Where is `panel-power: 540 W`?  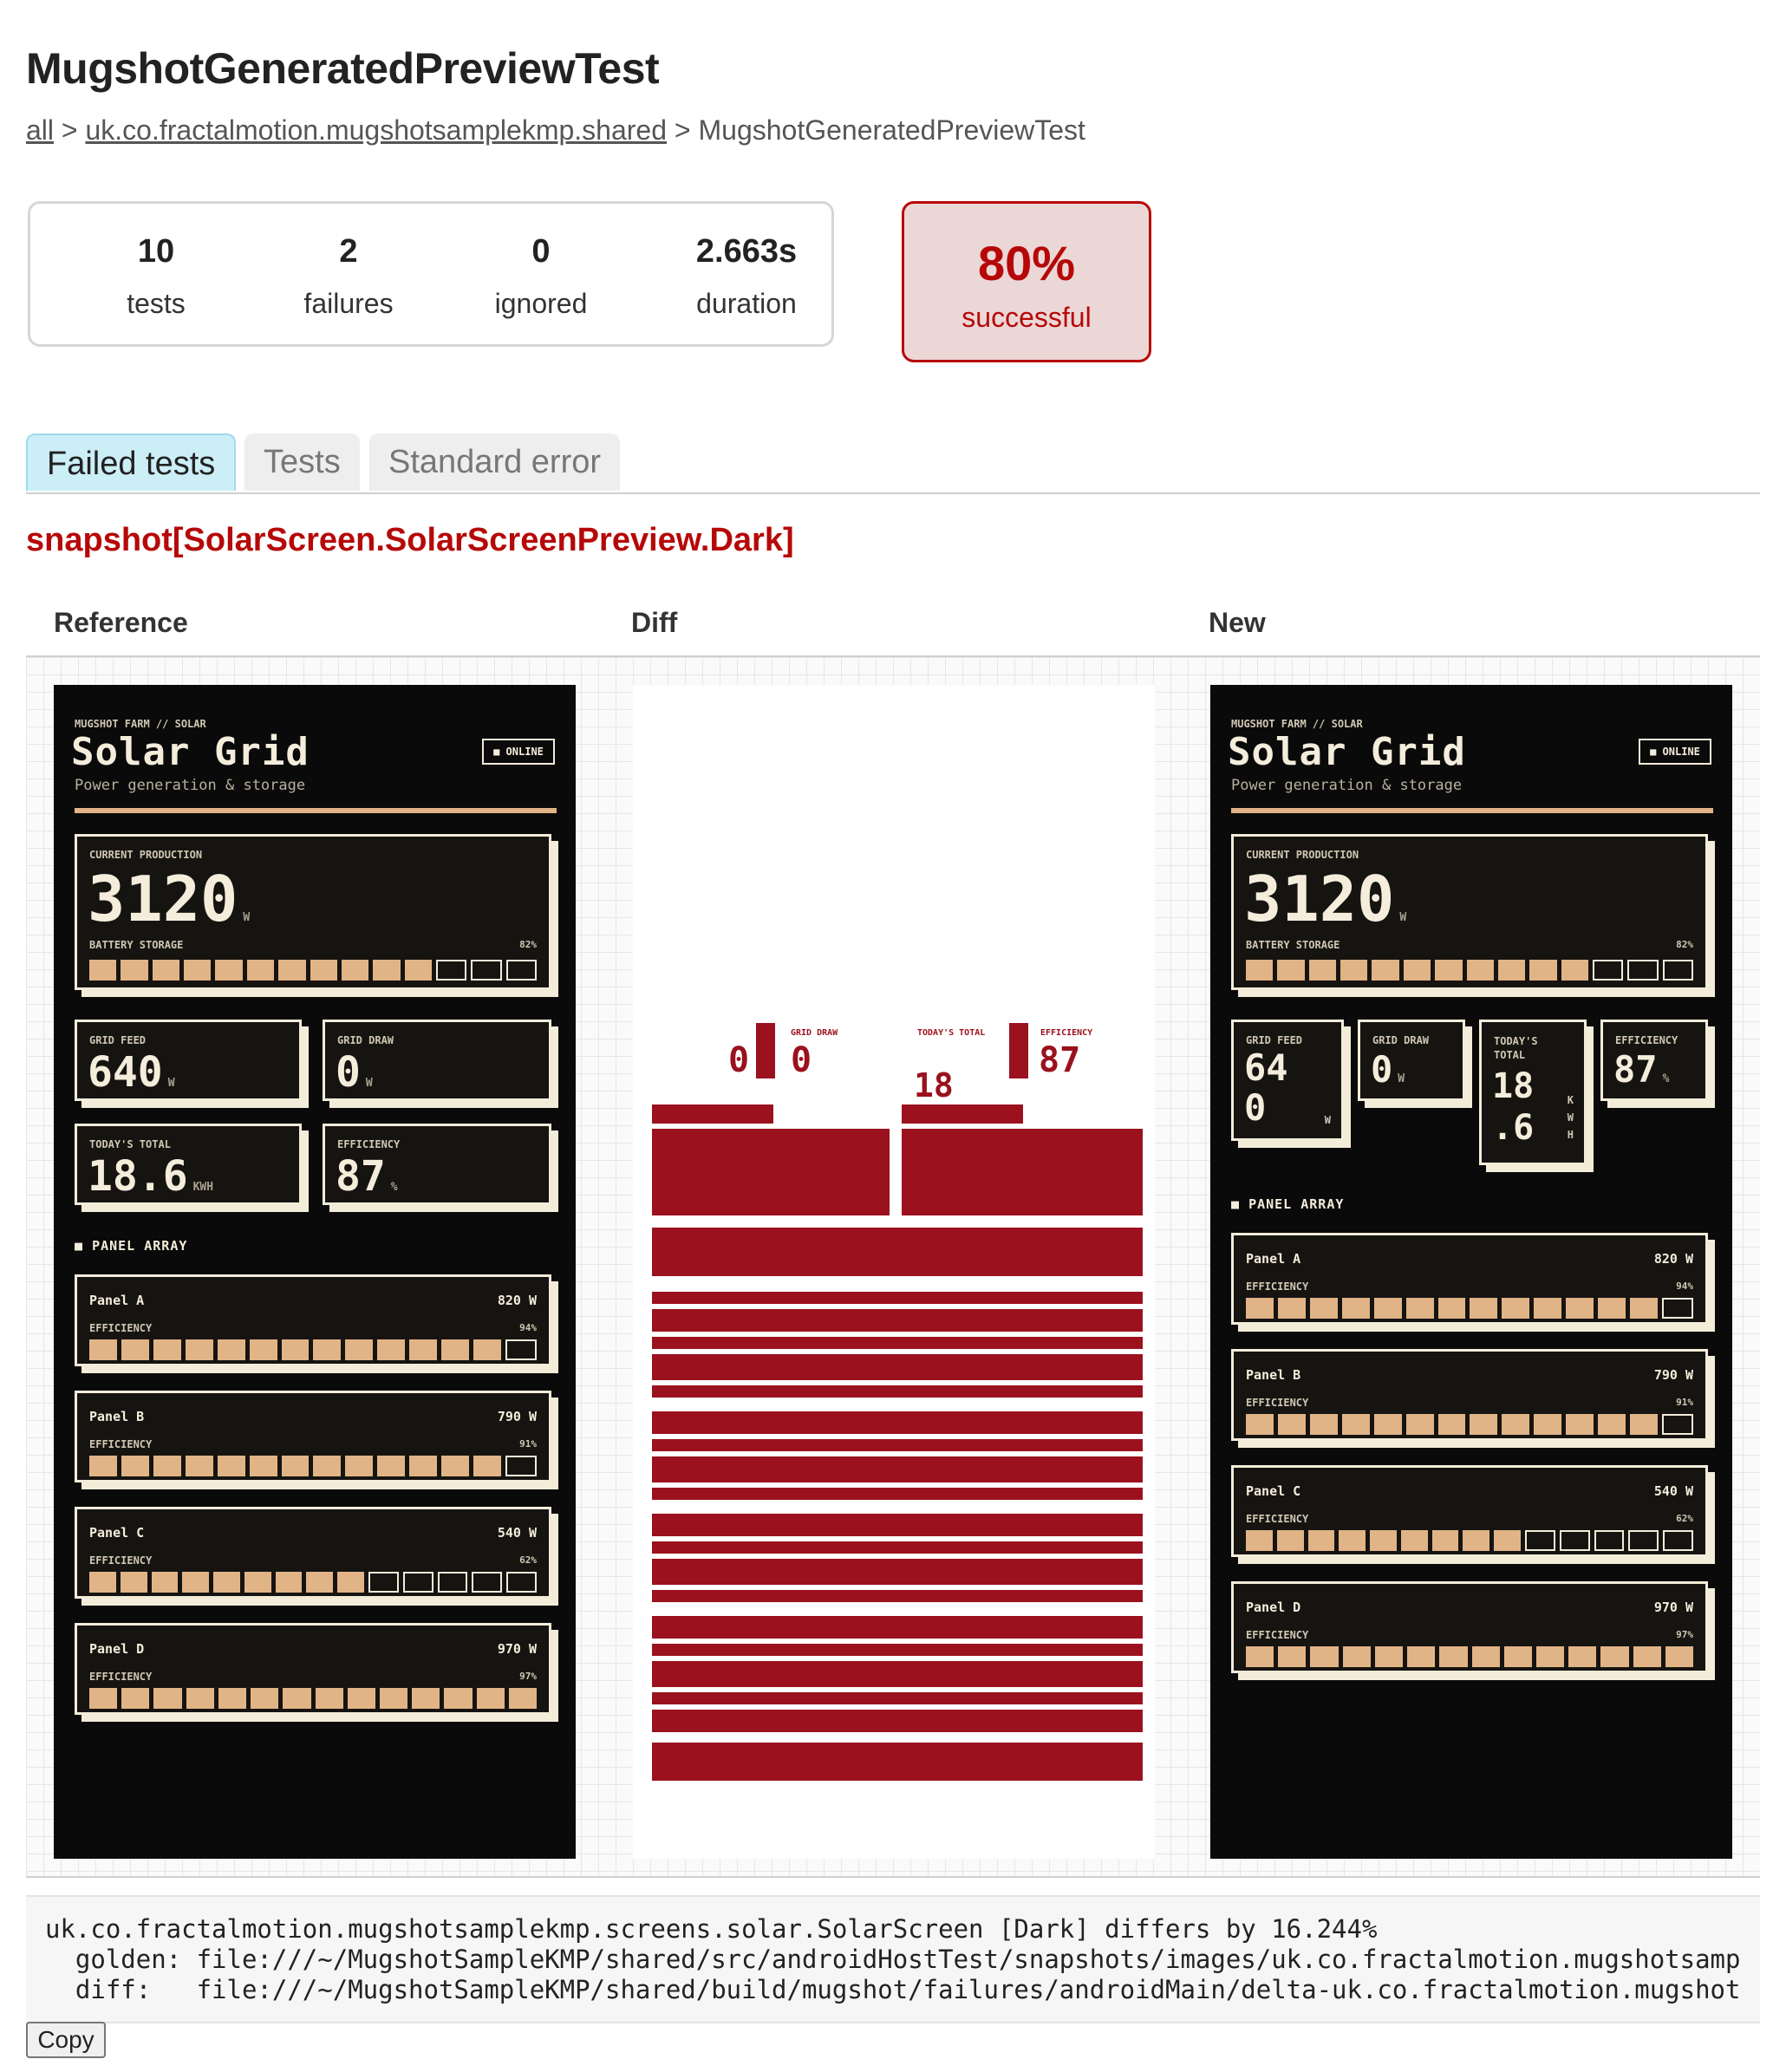 panel-power: 540 W is located at coordinates (517, 1533).